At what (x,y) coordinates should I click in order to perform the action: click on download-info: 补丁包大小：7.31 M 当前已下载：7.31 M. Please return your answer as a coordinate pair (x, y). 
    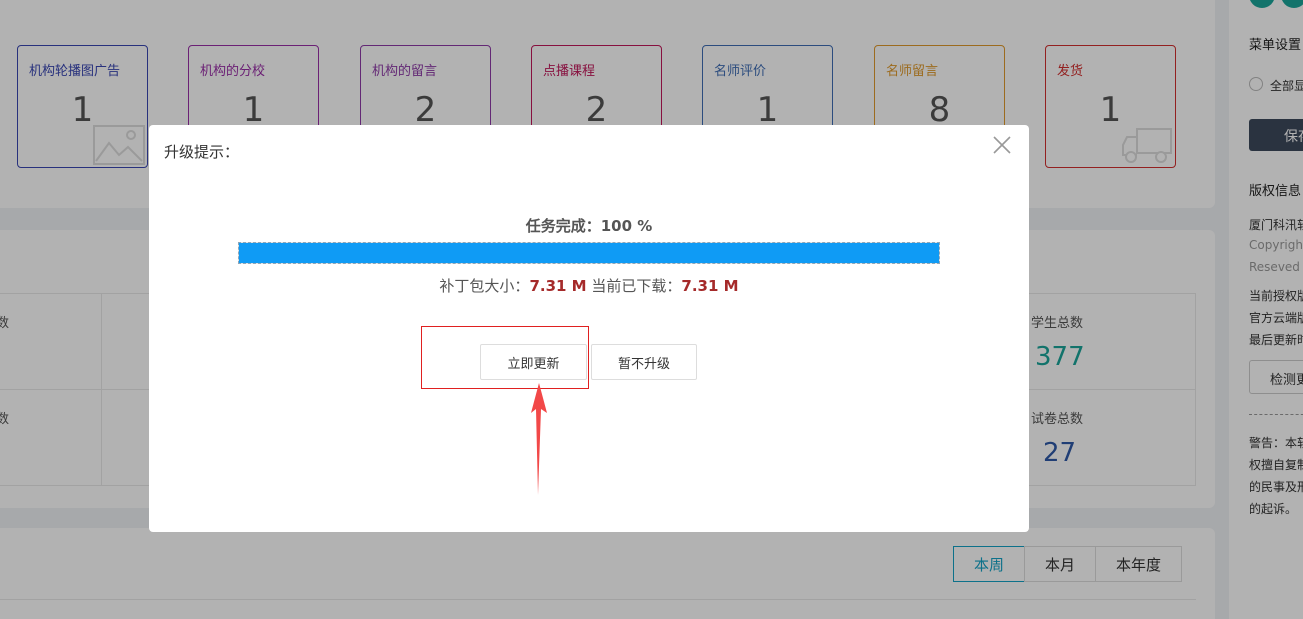
    Looking at the image, I should click on (589, 285).